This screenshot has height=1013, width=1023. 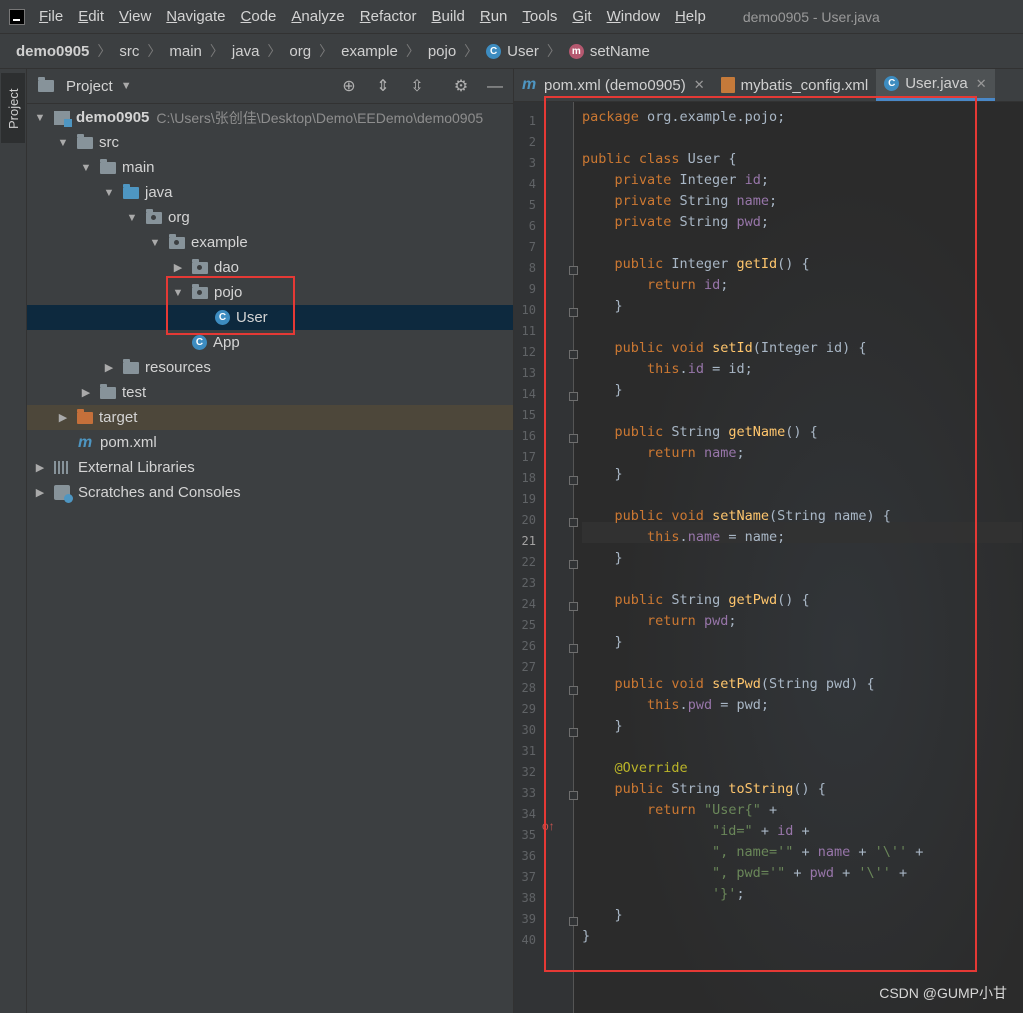 What do you see at coordinates (51, 16) in the screenshot?
I see `menu-file: File` at bounding box center [51, 16].